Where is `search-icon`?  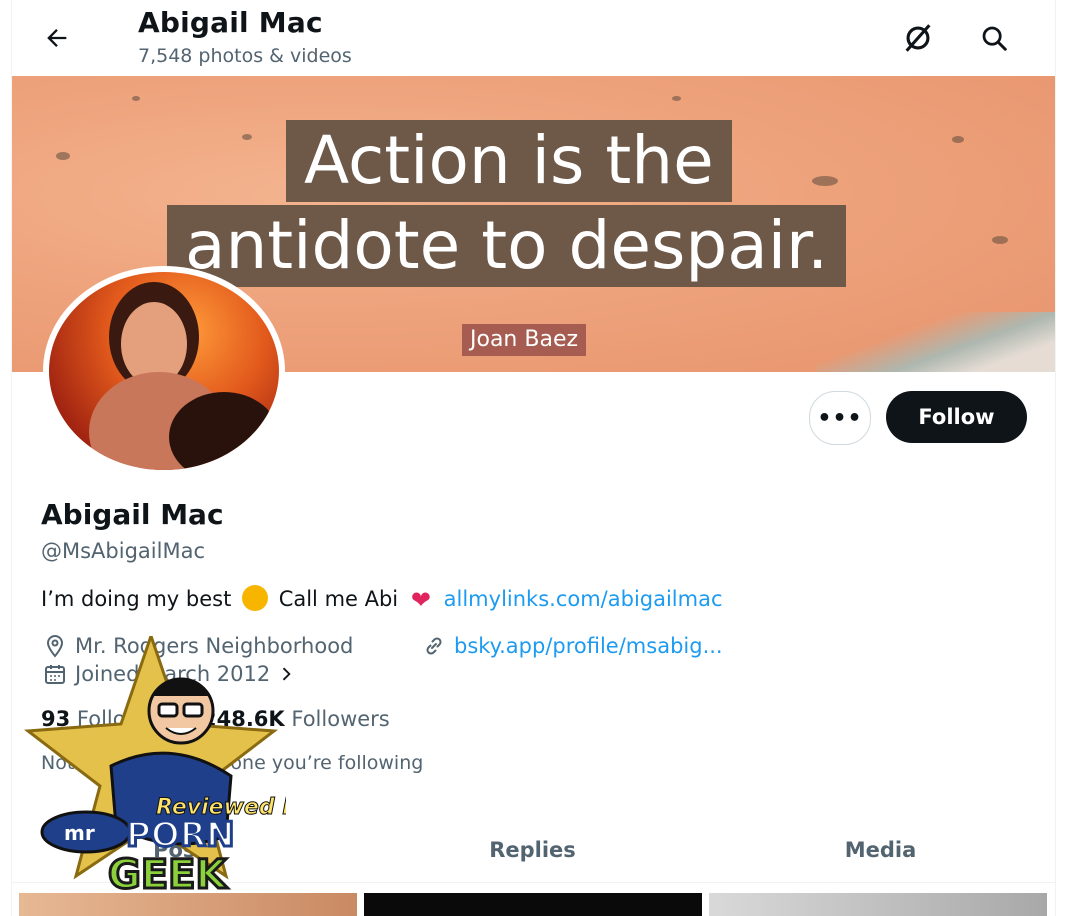 search-icon is located at coordinates (994, 38).